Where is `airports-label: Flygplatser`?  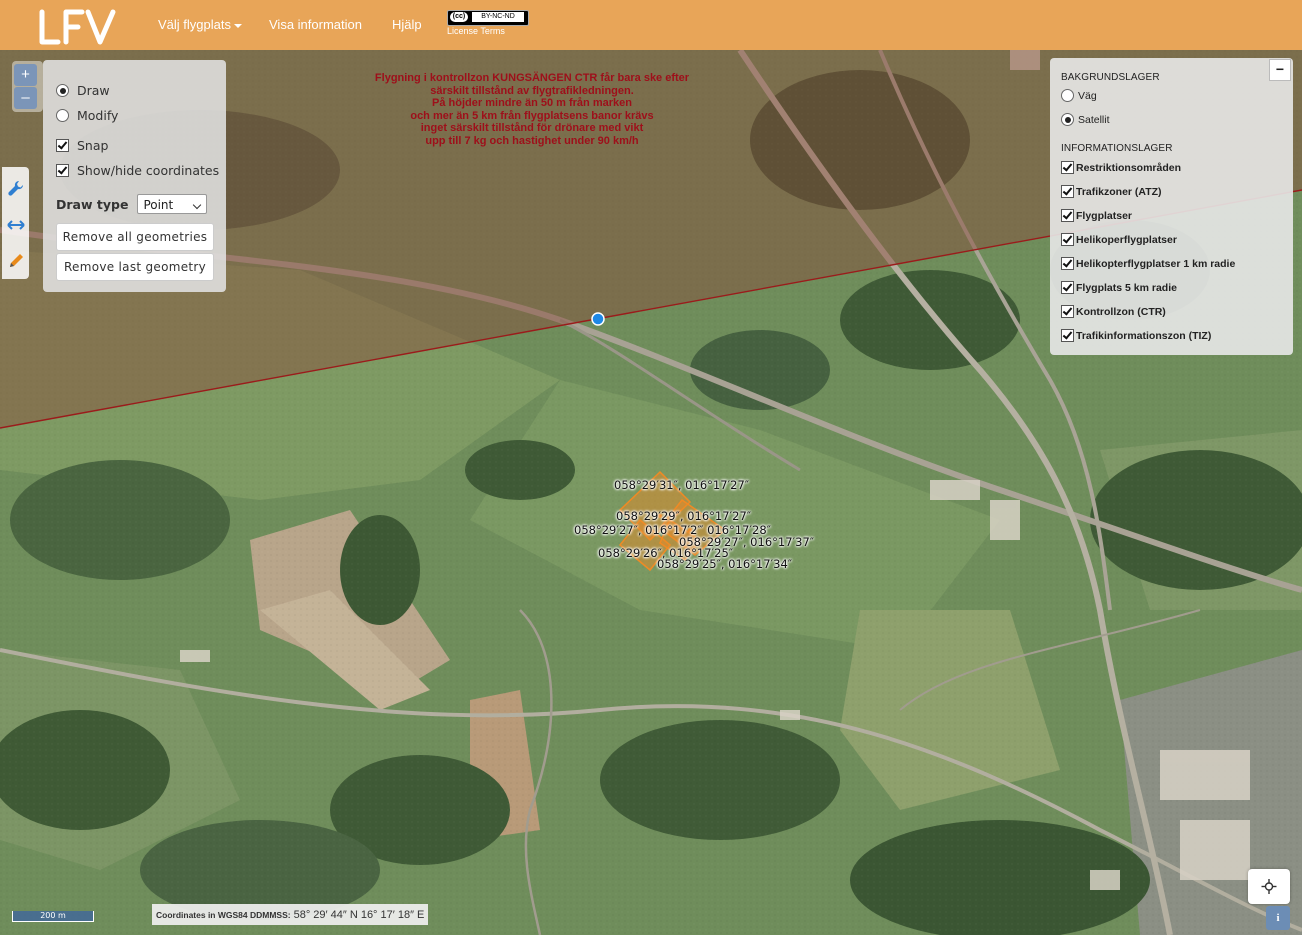
airports-label: Flygplatser is located at coordinates (1104, 215).